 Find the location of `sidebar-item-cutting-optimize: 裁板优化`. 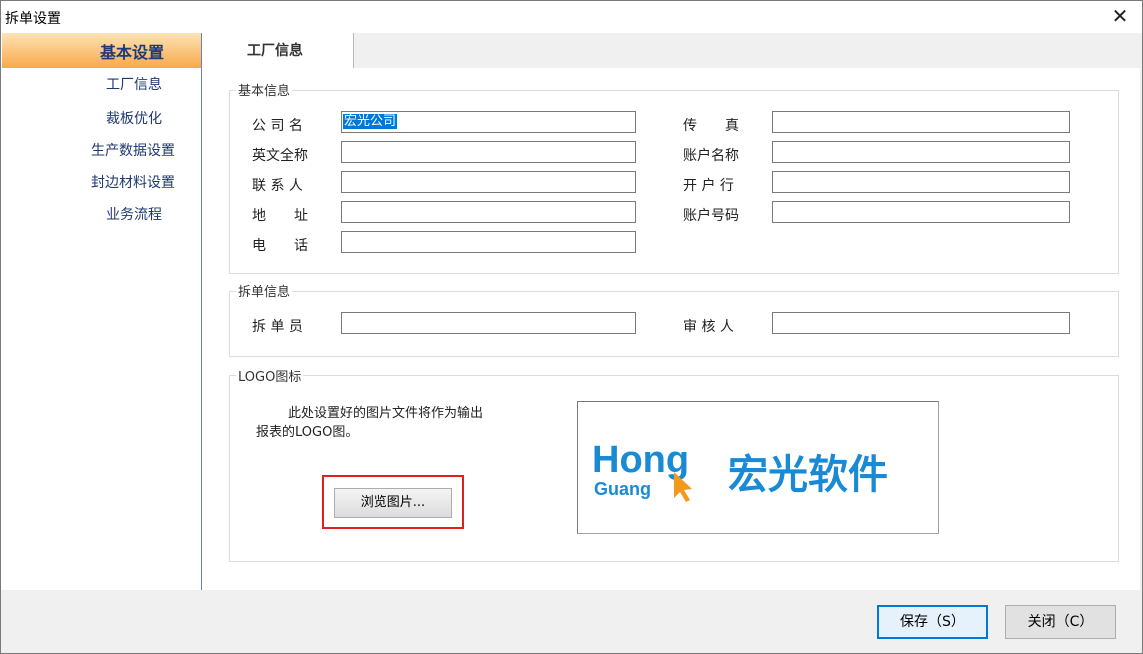

sidebar-item-cutting-optimize: 裁板优化 is located at coordinates (134, 118).